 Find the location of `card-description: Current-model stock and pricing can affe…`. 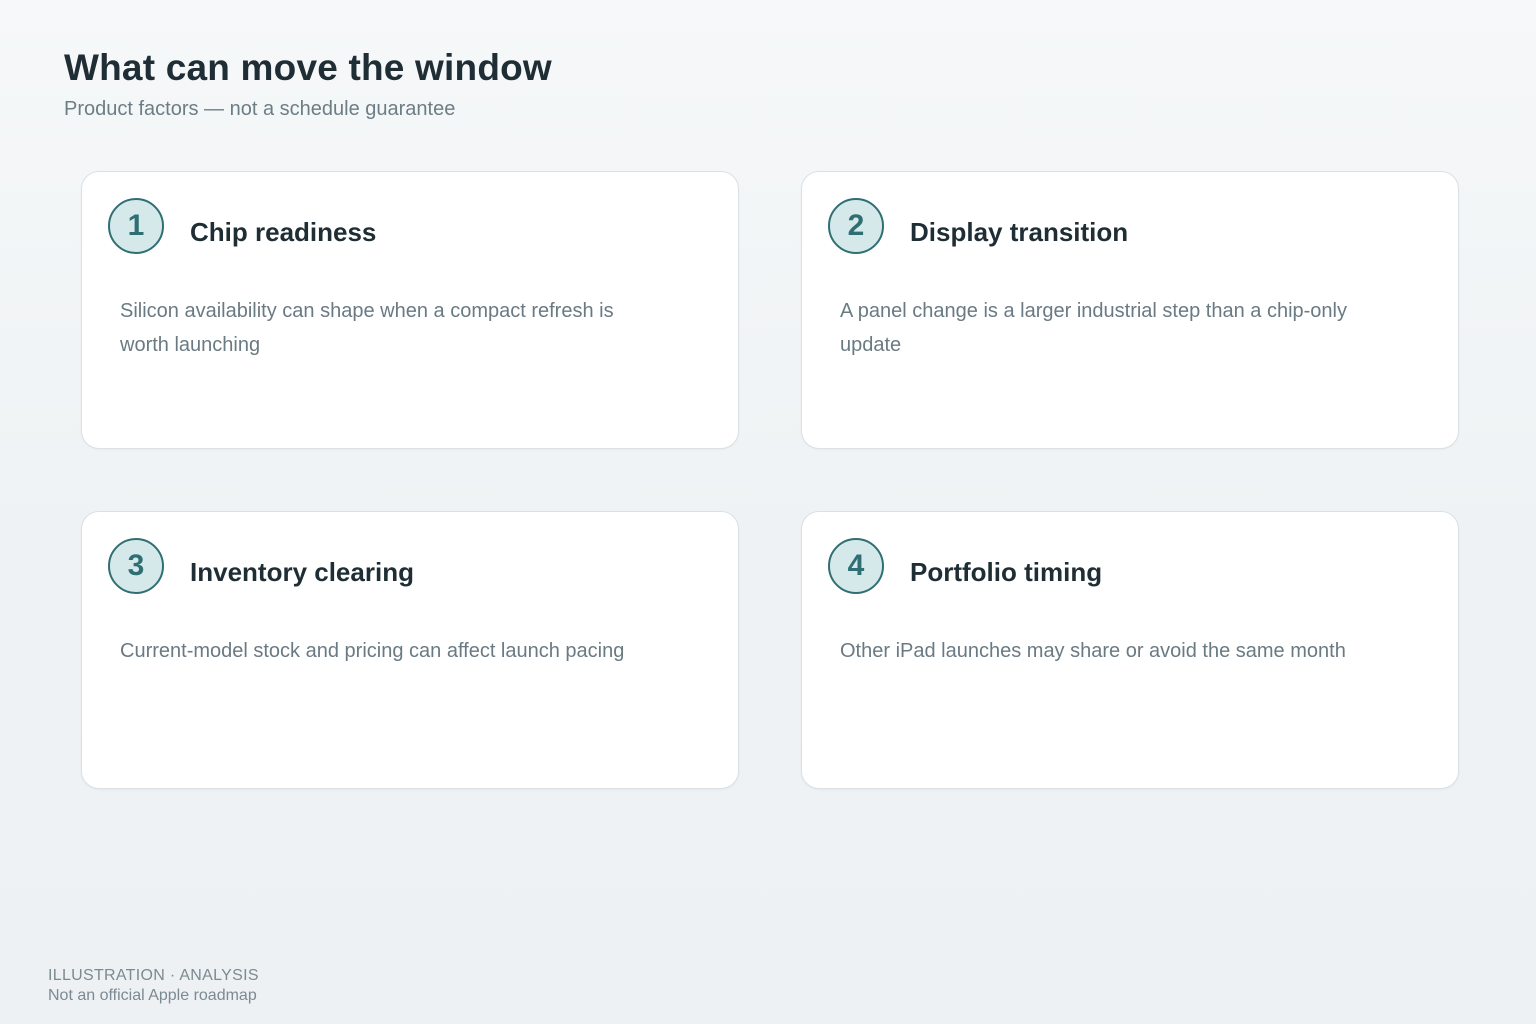

card-description: Current-model stock and pricing can affe… is located at coordinates (372, 651).